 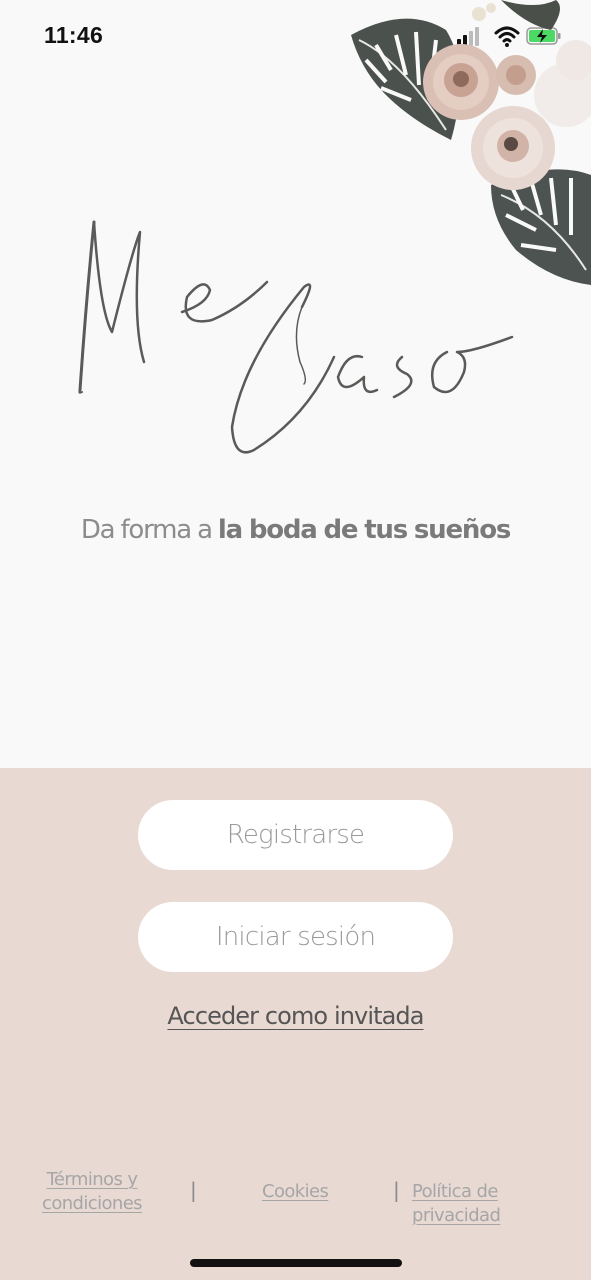 I want to click on guest-access-link: Acceder como invitada, so click(x=295, y=1016).